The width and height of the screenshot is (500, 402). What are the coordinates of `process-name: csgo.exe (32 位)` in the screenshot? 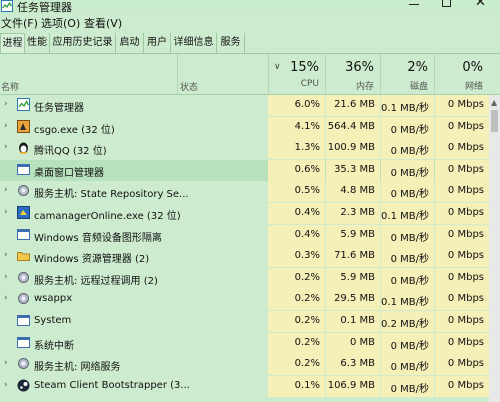 It's located at (74, 130).